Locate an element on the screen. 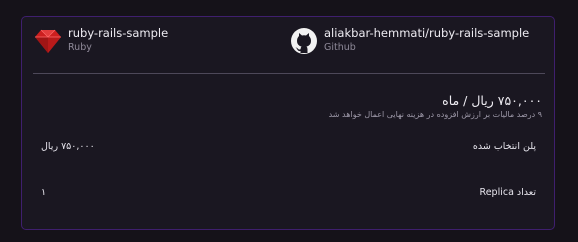 Image resolution: width=578 pixels, height=242 pixels. replica-count-label: تعداد Replica is located at coordinates (507, 192).